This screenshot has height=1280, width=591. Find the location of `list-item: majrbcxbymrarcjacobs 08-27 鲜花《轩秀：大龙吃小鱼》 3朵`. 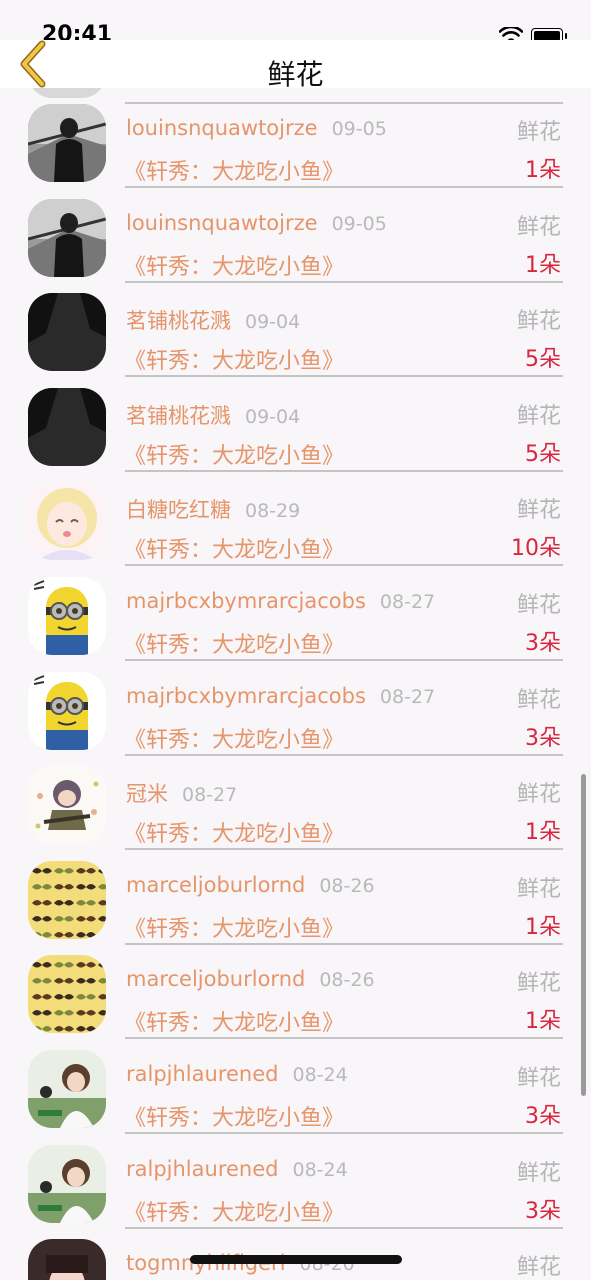

list-item: majrbcxbymrarcjacobs 08-27 鲜花《轩秀：大龙吃小鱼》 3朵 is located at coordinates (295, 613).